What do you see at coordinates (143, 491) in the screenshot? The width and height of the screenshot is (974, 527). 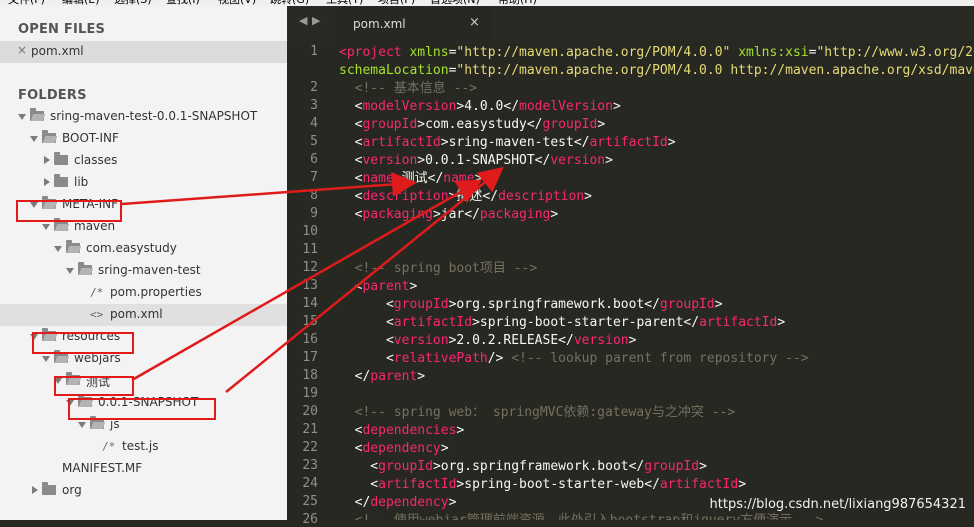 I see `tree-item-org-17: org` at bounding box center [143, 491].